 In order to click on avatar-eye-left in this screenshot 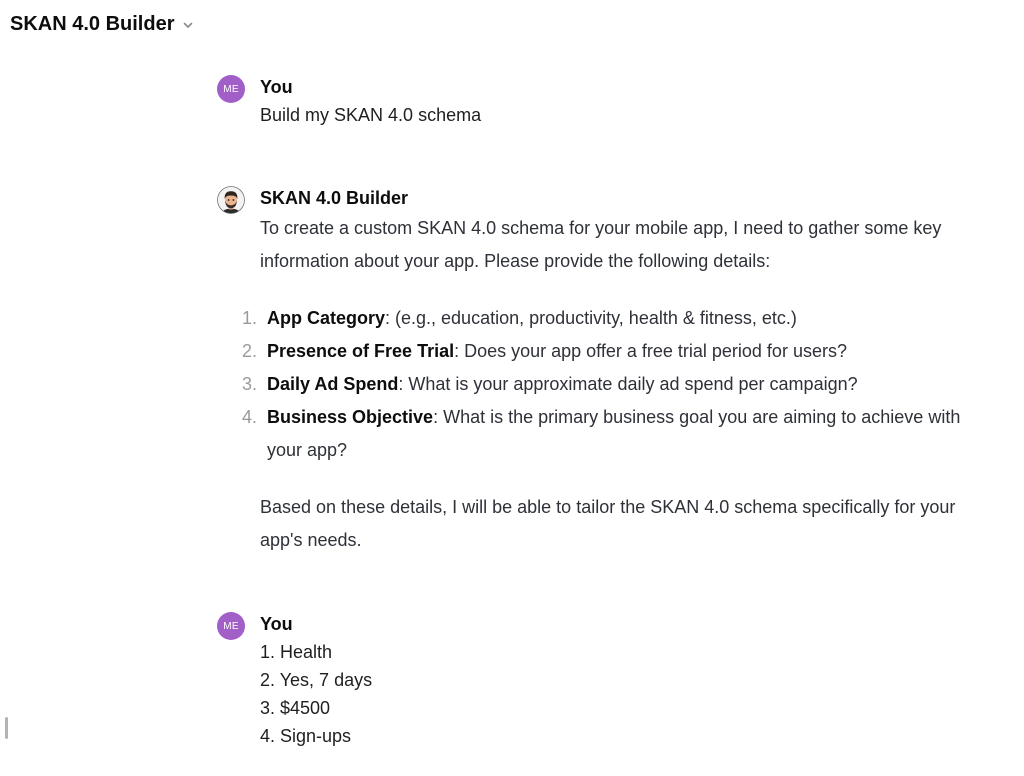, I will do `click(228, 200)`.